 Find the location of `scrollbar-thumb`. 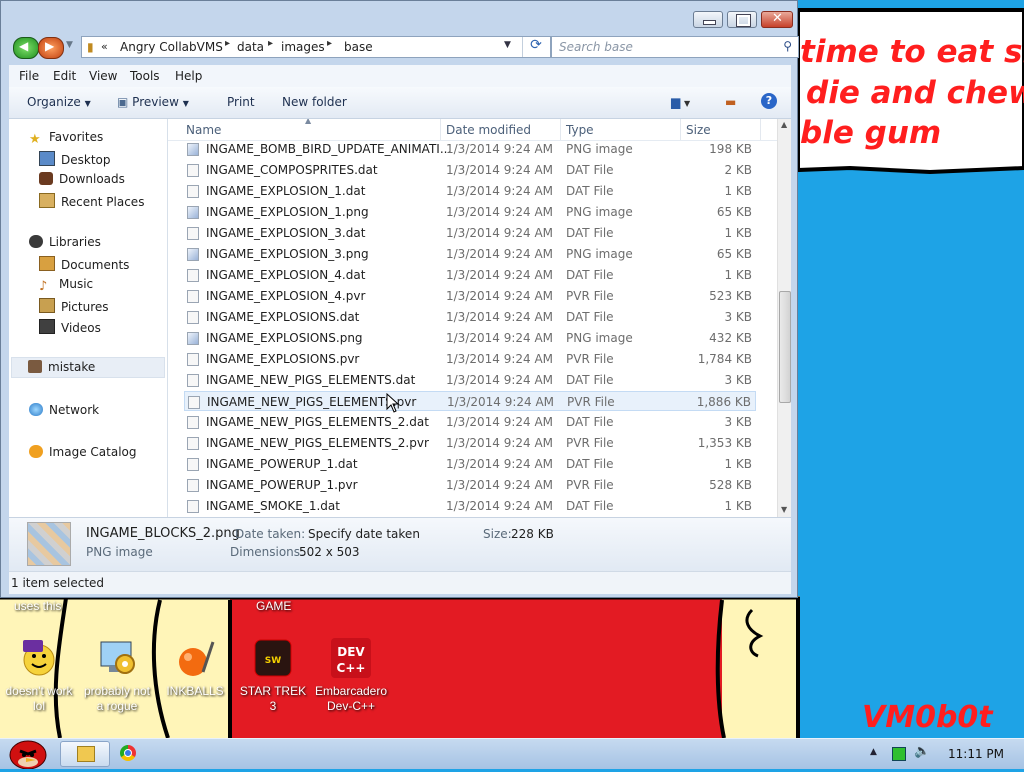

scrollbar-thumb is located at coordinates (785, 347).